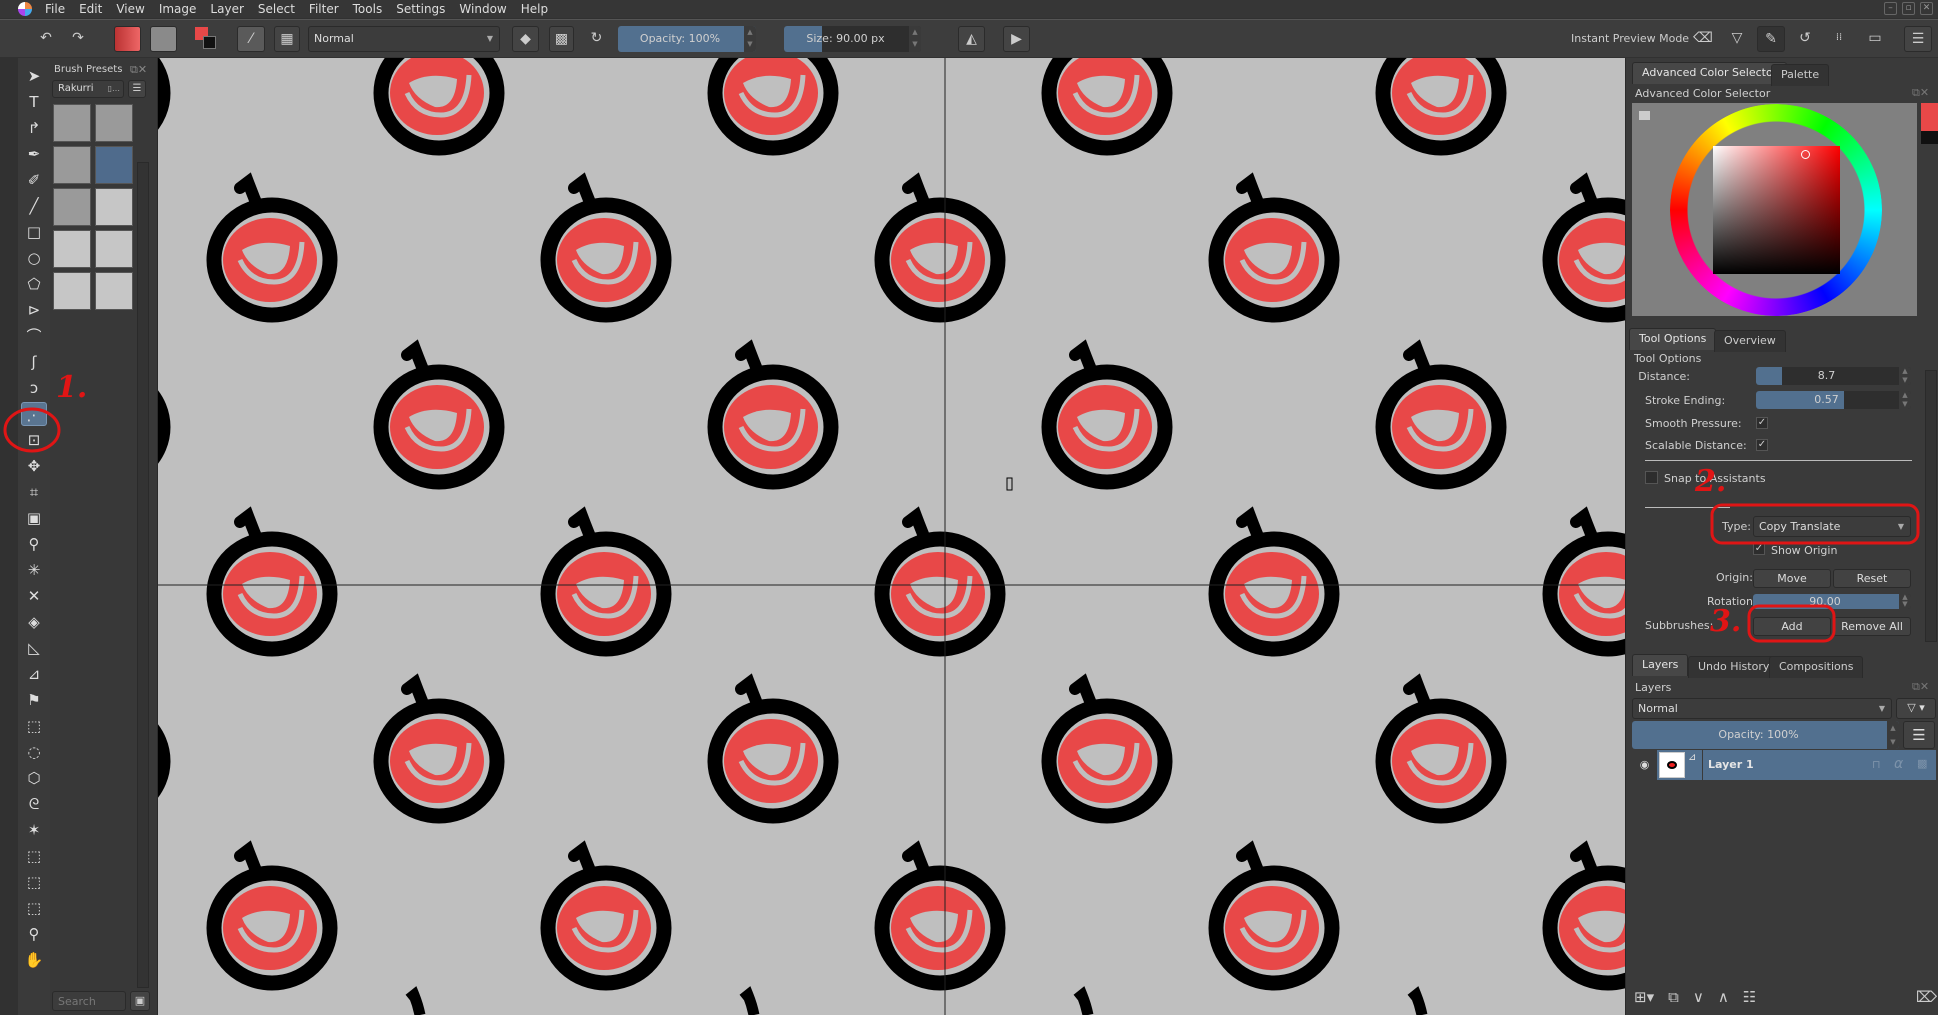 This screenshot has width=1938, height=1015. Describe the element at coordinates (34, 648) in the screenshot. I see `measure-tool-icon: ◺` at that location.